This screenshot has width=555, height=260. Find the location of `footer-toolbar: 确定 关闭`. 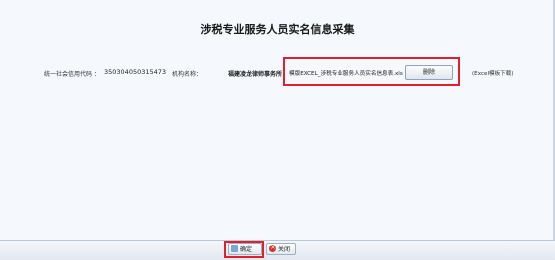

footer-toolbar: 确定 关闭 is located at coordinates (277, 250).